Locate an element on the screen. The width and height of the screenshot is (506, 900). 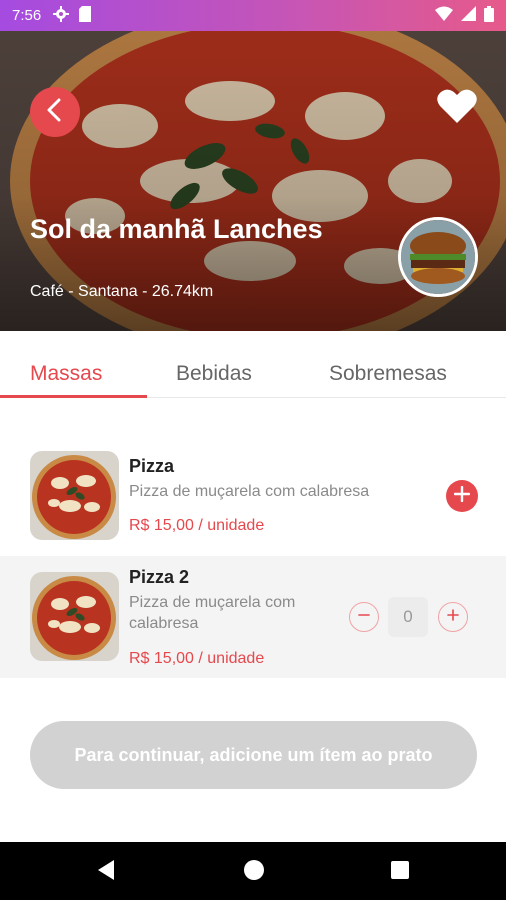
active-tab-indicator is located at coordinates (73, 396).